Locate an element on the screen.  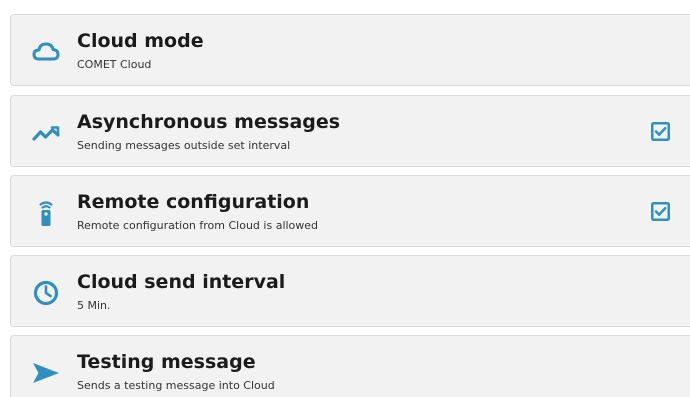
setting-subtitle: 5 Min. is located at coordinates (94, 305).